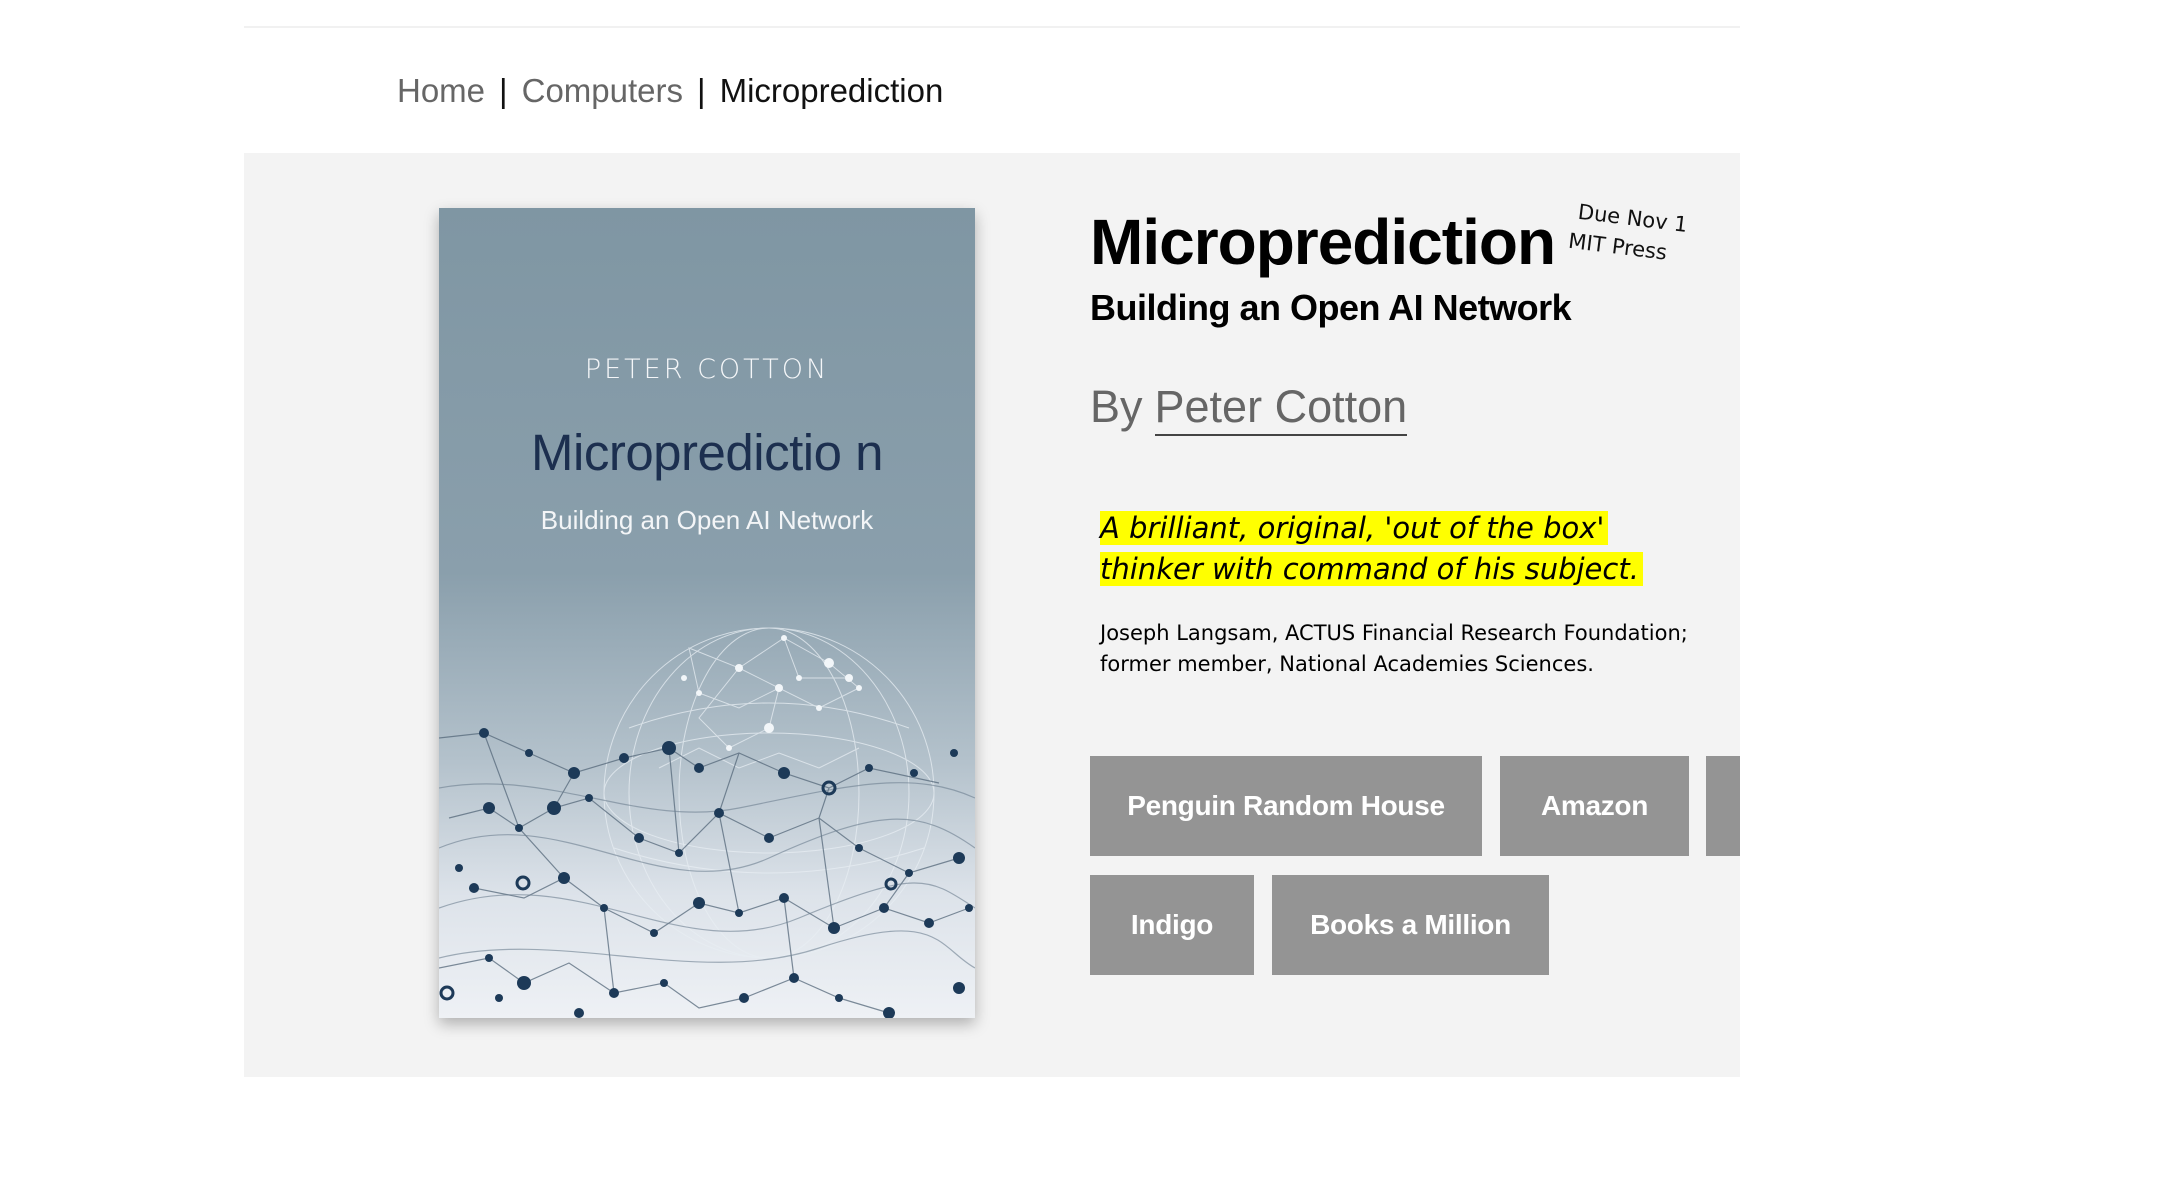  I want to click on network-globe-illustration, so click(707, 822).